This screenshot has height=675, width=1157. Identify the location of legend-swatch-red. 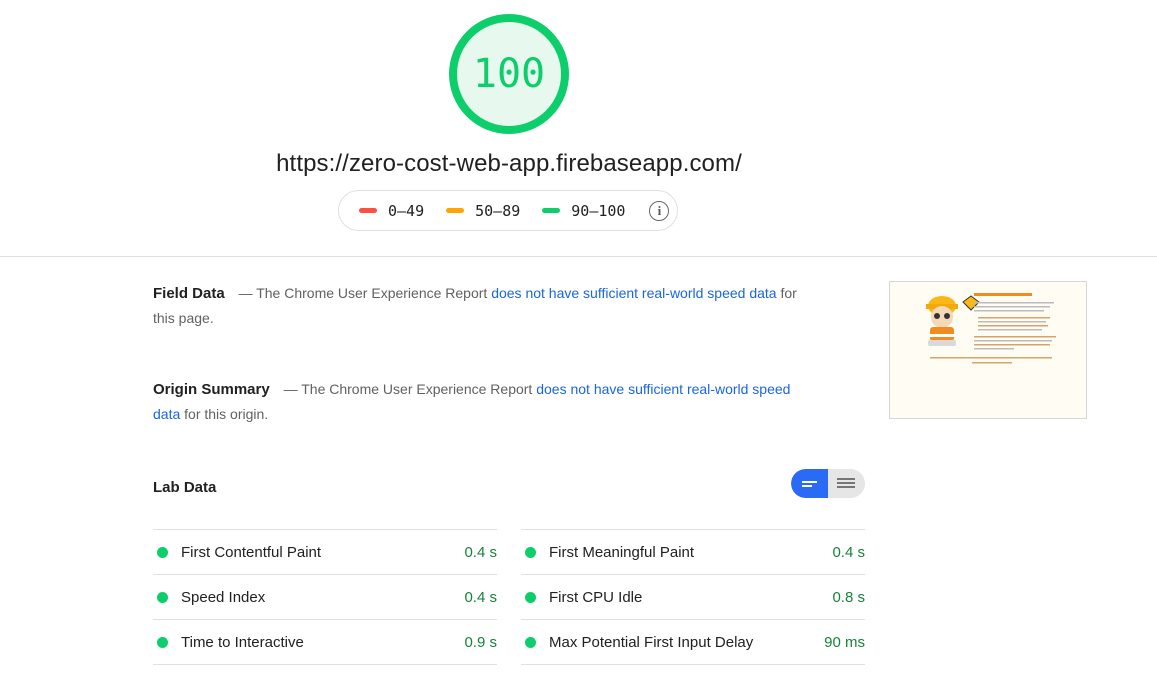
(368, 210).